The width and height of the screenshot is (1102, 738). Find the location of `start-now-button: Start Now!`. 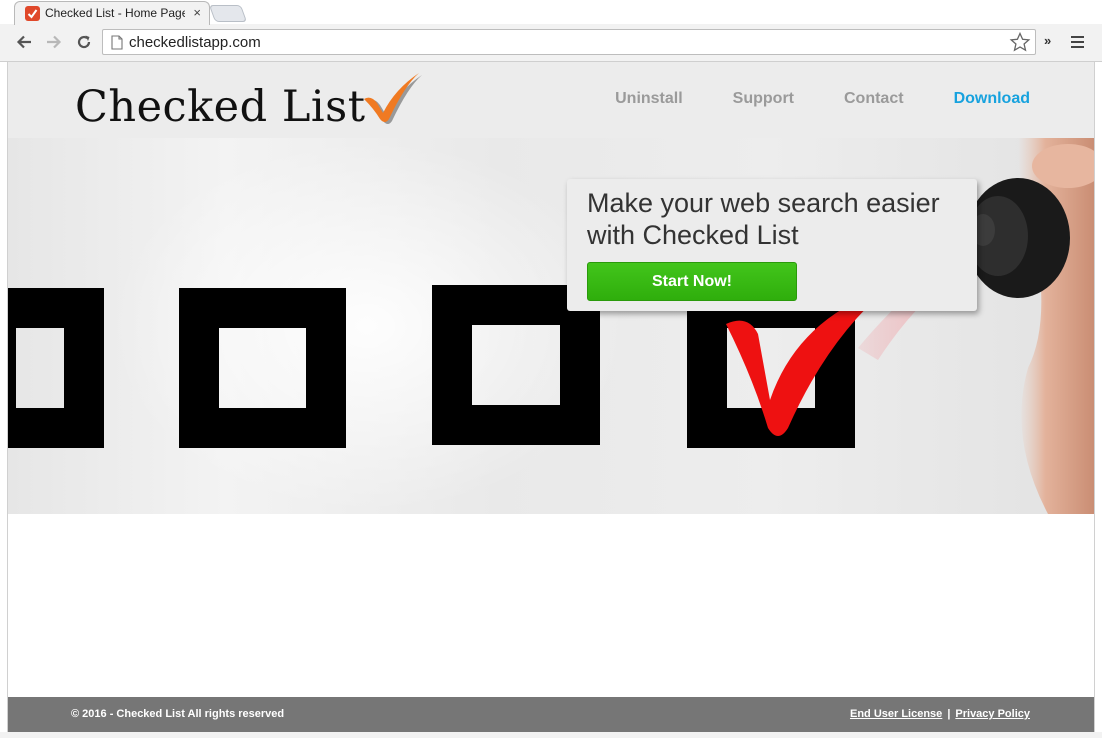

start-now-button: Start Now! is located at coordinates (692, 281).